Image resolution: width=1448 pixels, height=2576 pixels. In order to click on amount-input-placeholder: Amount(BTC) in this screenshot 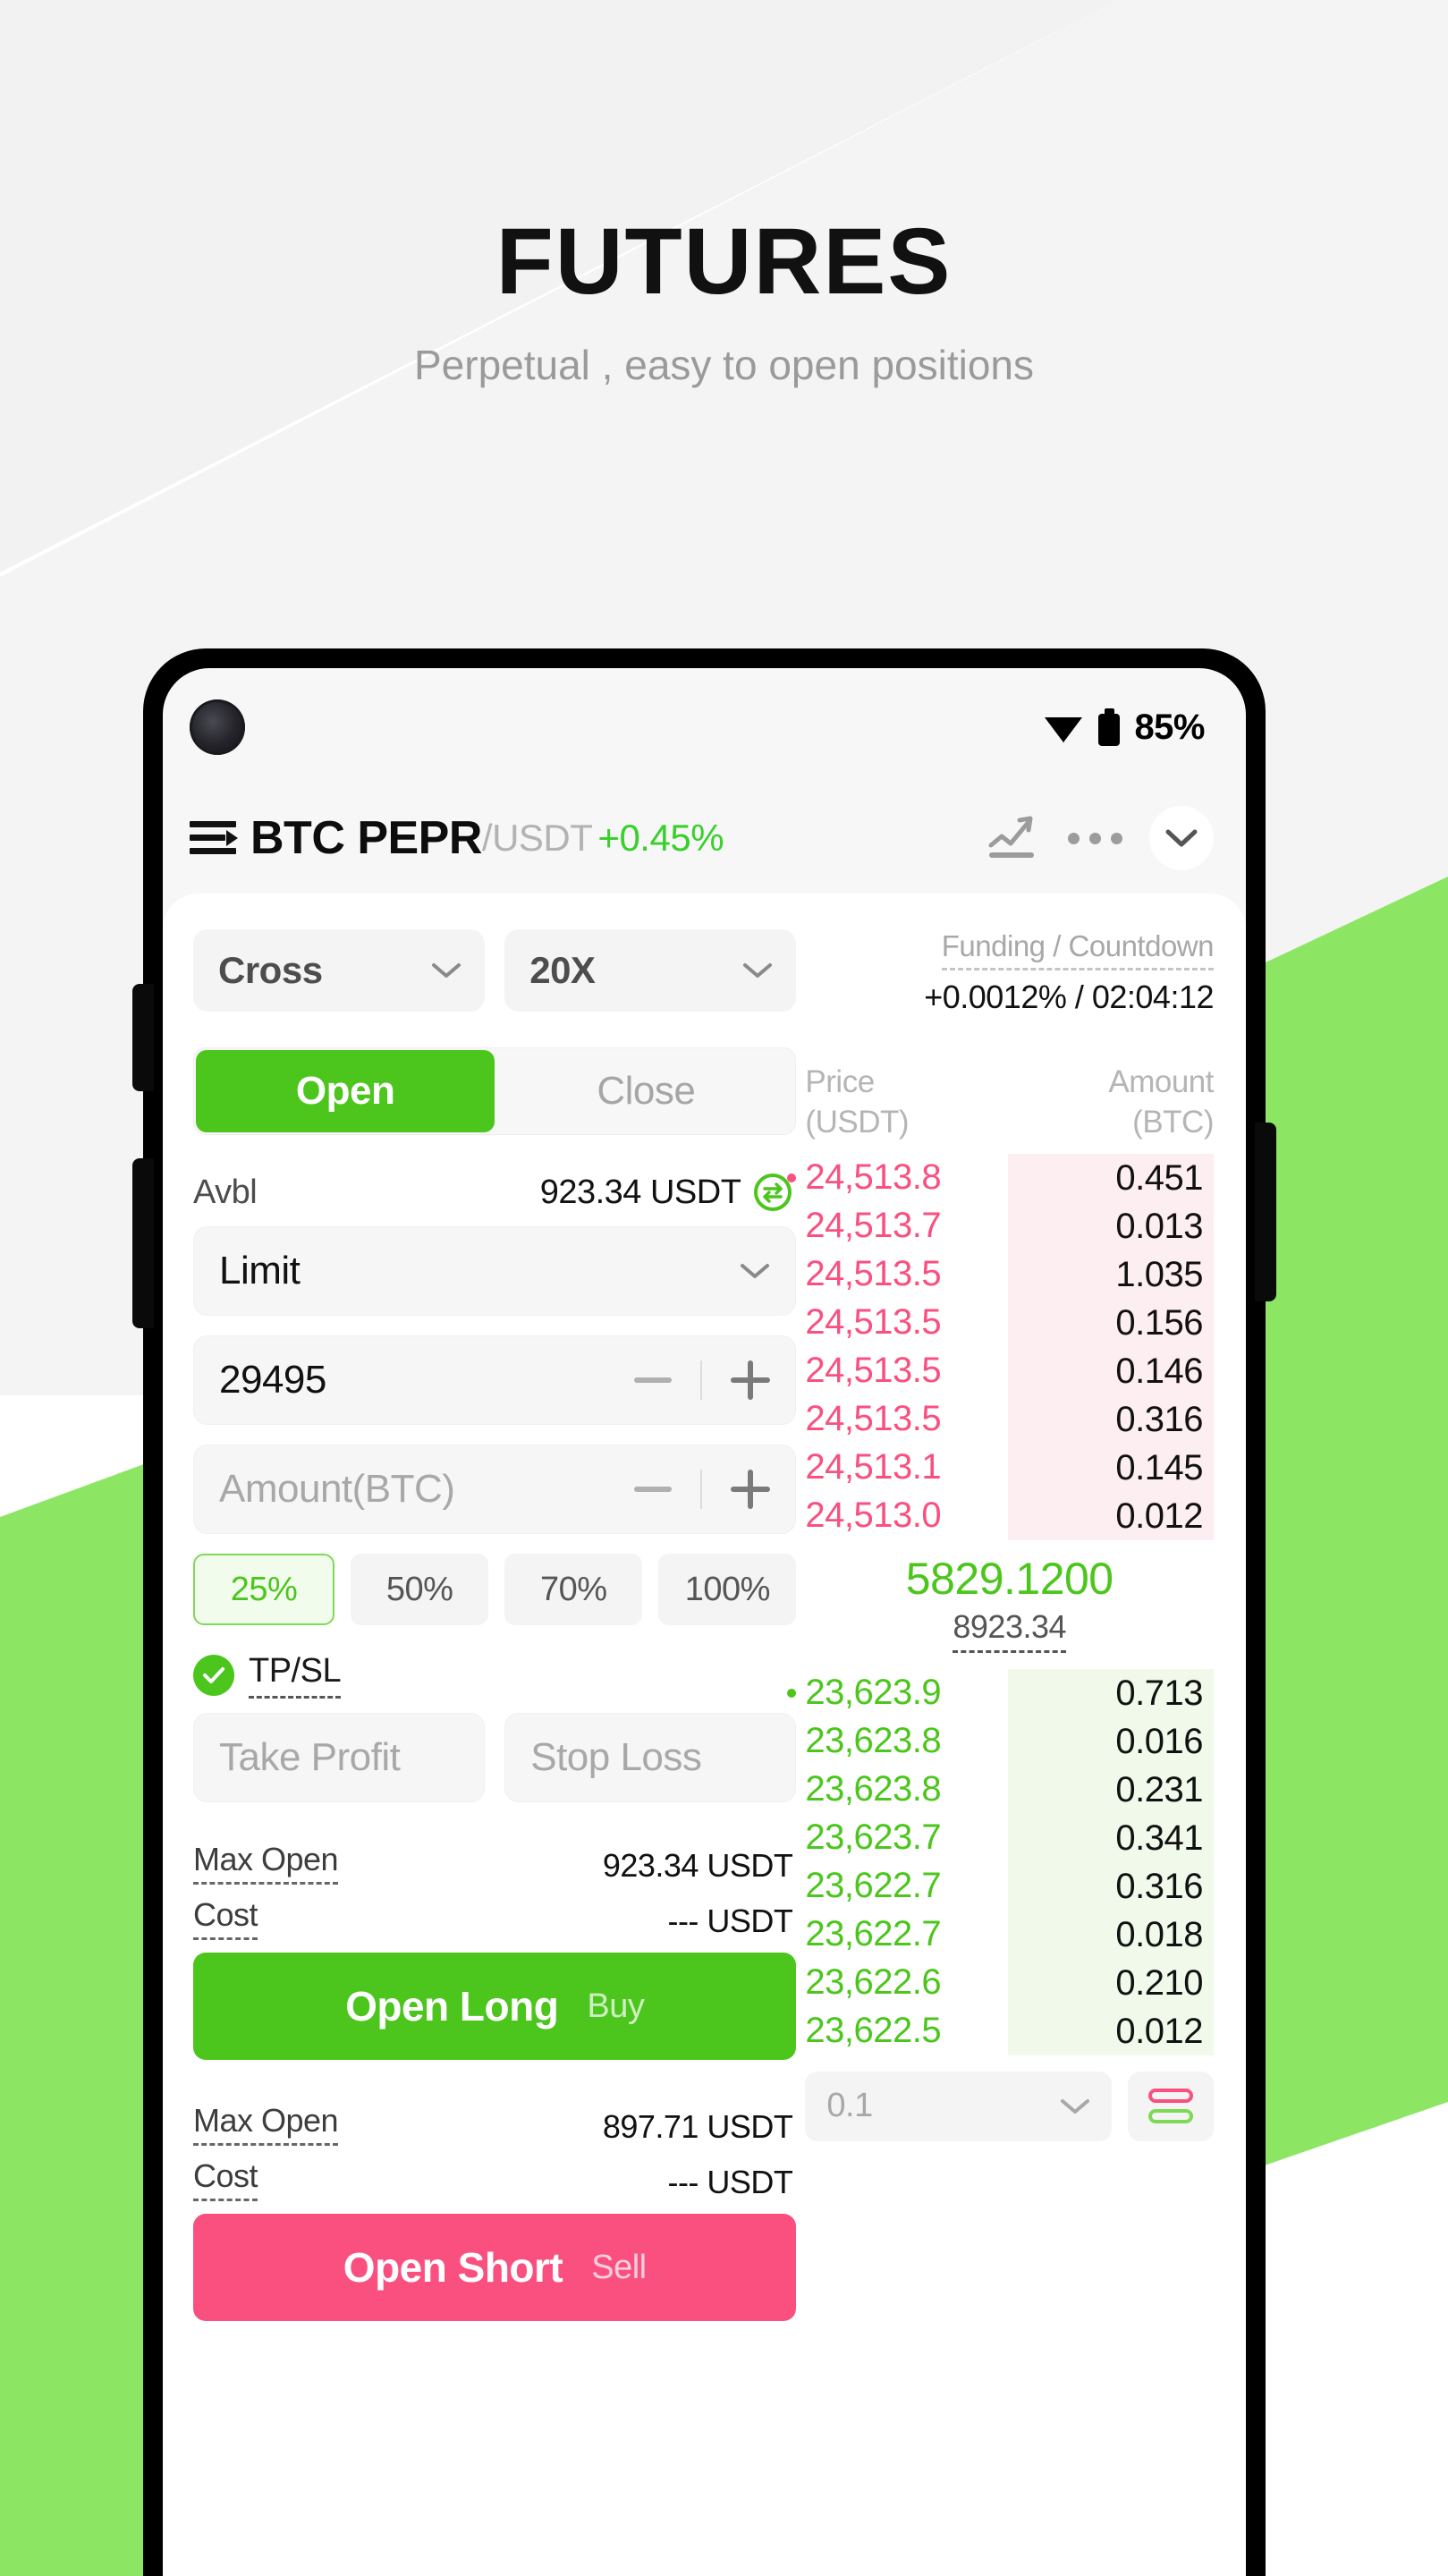, I will do `click(337, 1489)`.